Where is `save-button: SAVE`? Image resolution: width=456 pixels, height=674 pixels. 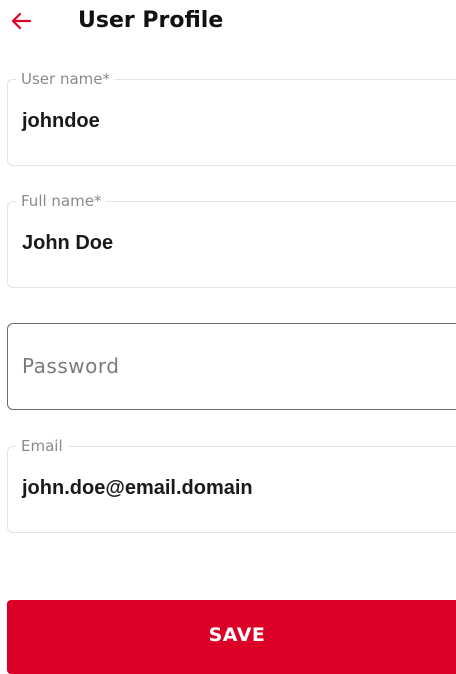
save-button: SAVE is located at coordinates (231, 637).